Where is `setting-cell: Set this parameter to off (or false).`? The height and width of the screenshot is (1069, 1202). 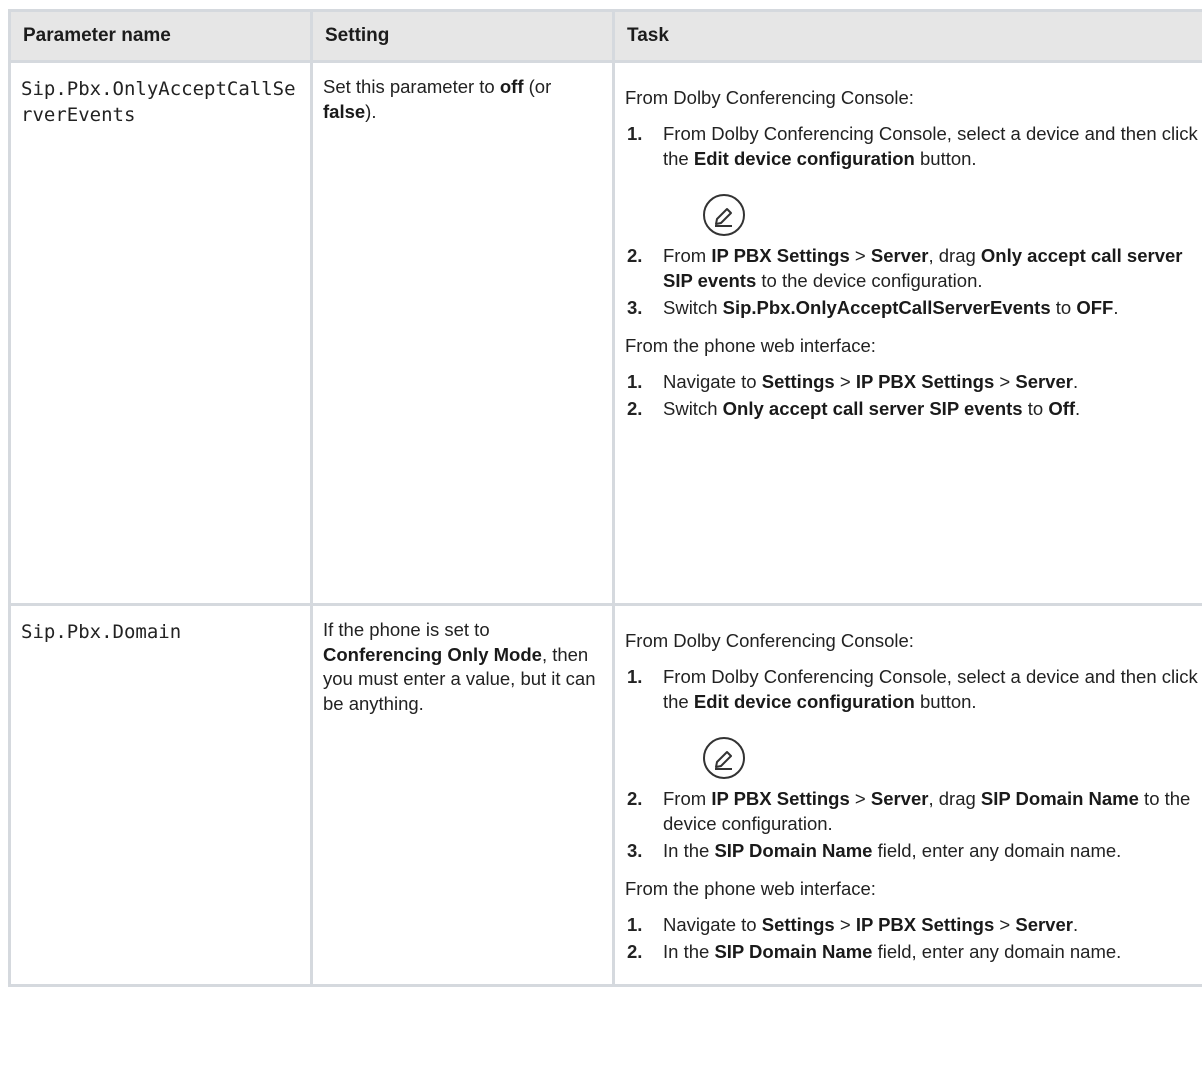
setting-cell: Set this parameter to off (or false). is located at coordinates (462, 333).